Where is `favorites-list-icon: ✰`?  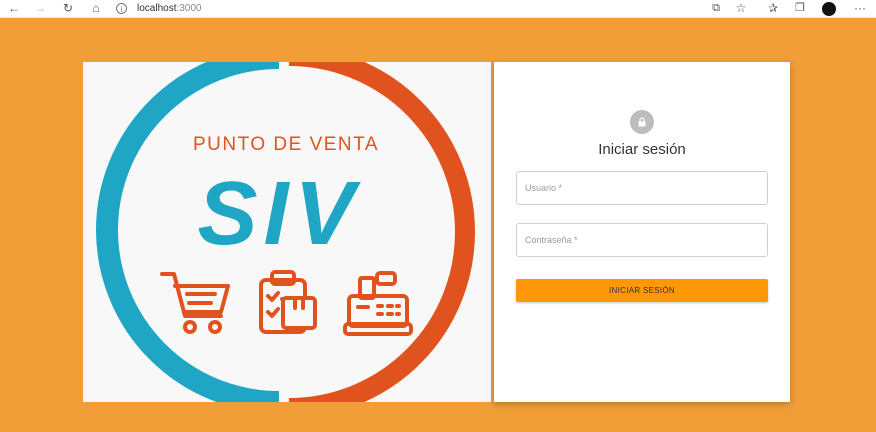
favorites-list-icon: ✰ is located at coordinates (773, 8).